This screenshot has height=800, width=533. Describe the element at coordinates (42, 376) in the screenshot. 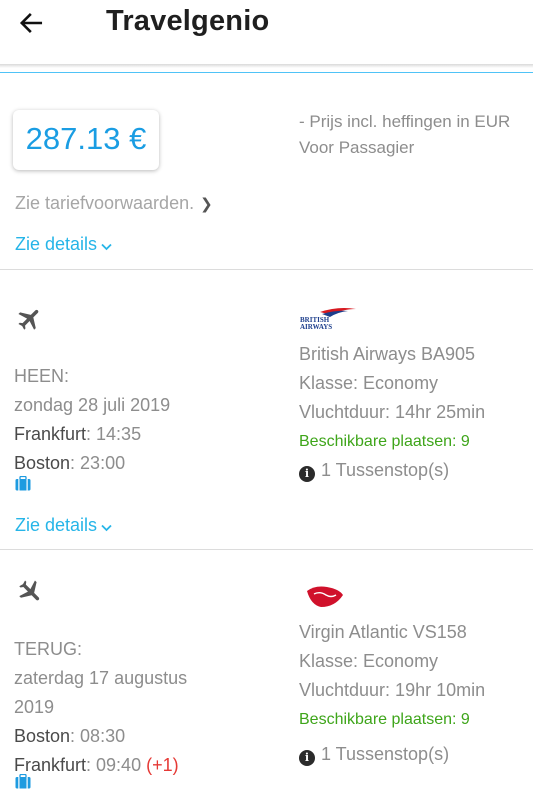

I see `outbound-direction: HEEN:` at that location.